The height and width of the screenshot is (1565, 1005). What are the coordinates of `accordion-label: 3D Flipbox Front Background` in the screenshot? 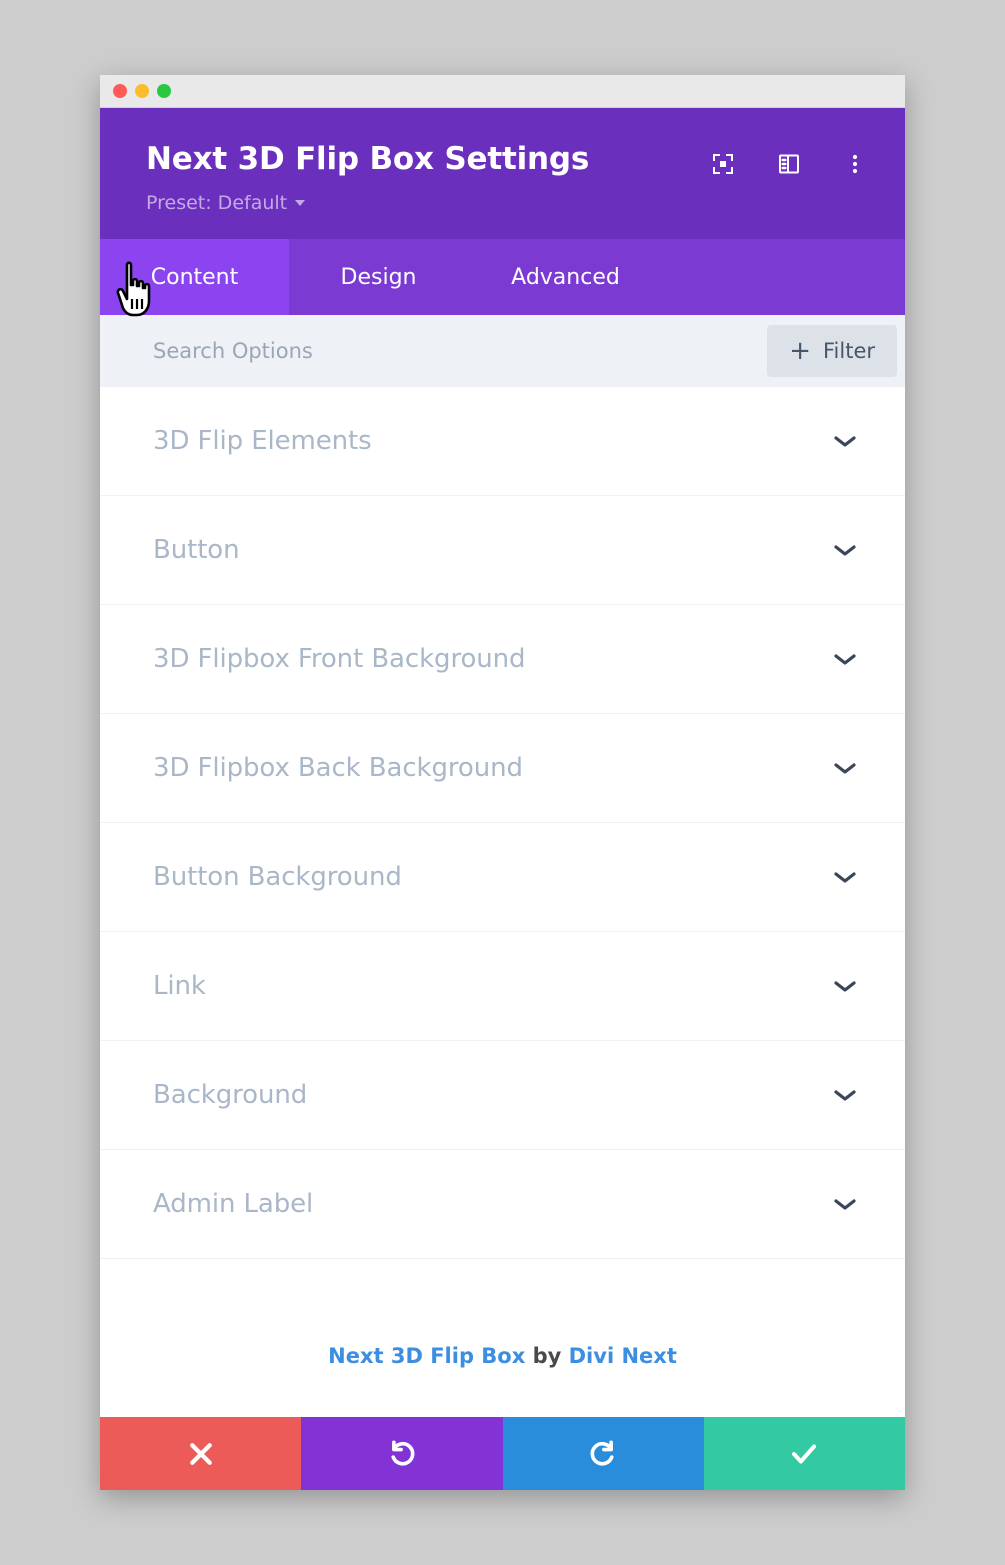 It's located at (339, 659).